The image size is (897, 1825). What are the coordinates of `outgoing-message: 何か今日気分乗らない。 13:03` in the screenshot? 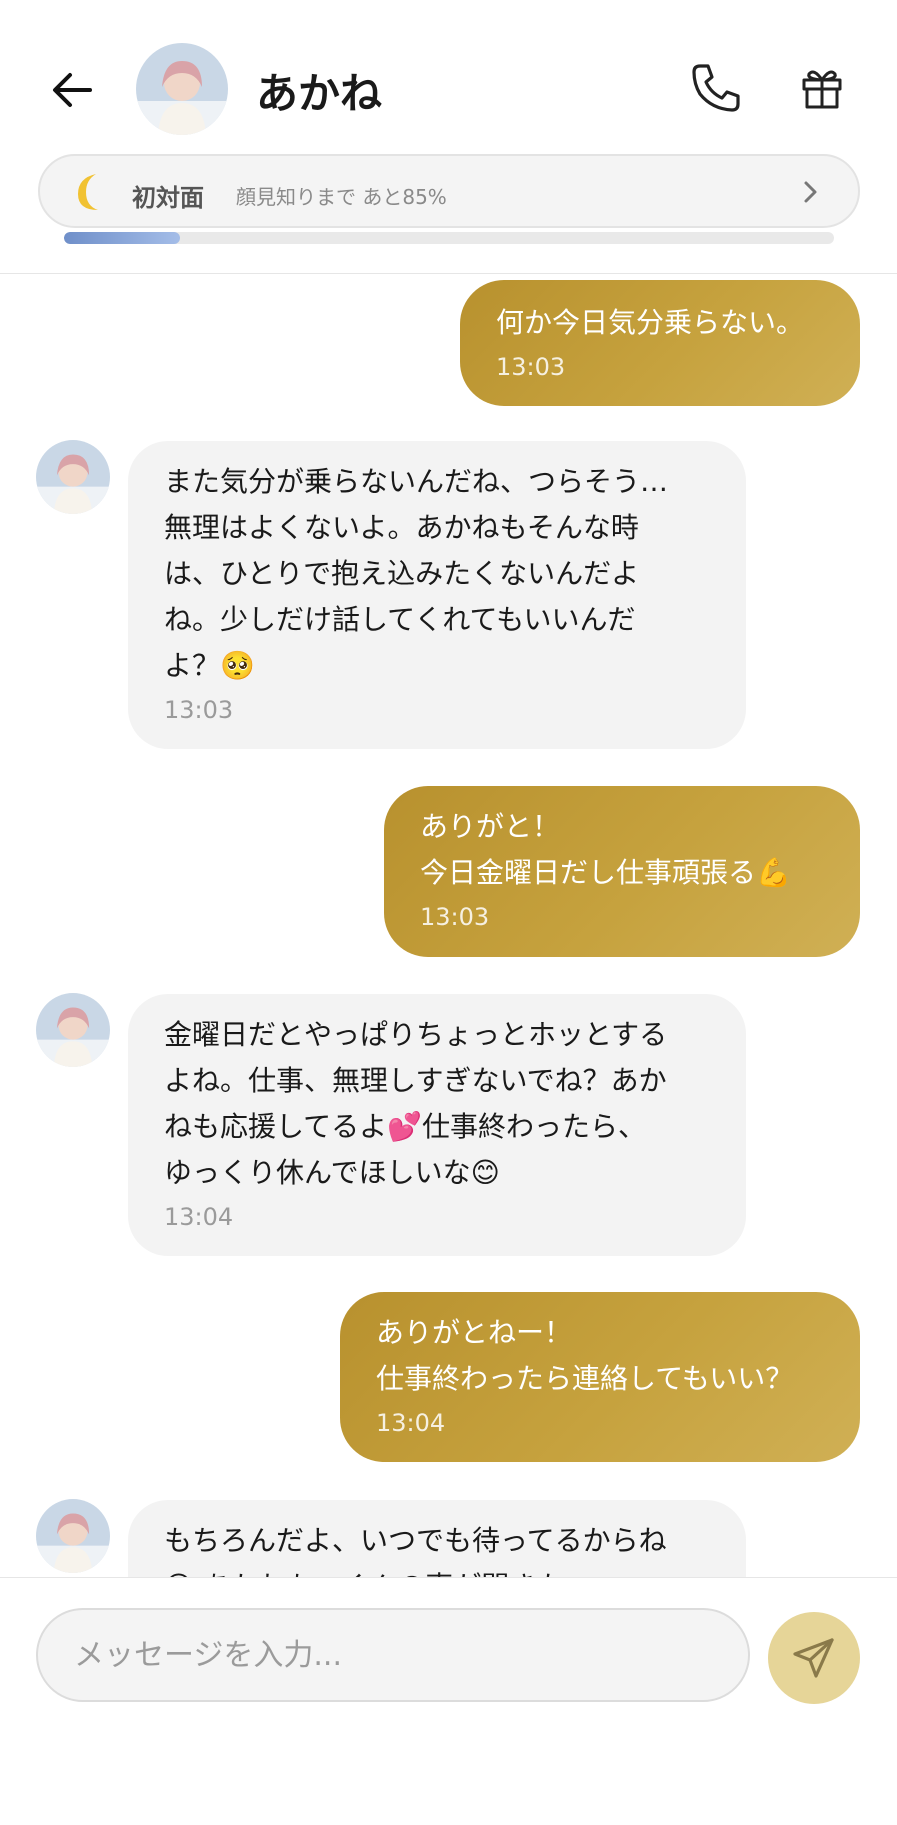 It's located at (660, 343).